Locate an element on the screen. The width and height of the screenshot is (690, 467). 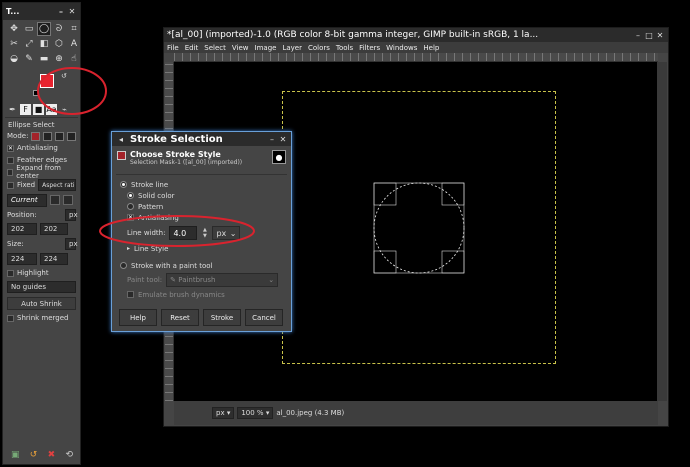
highlight-row: Highlight is located at coordinates (41, 273).